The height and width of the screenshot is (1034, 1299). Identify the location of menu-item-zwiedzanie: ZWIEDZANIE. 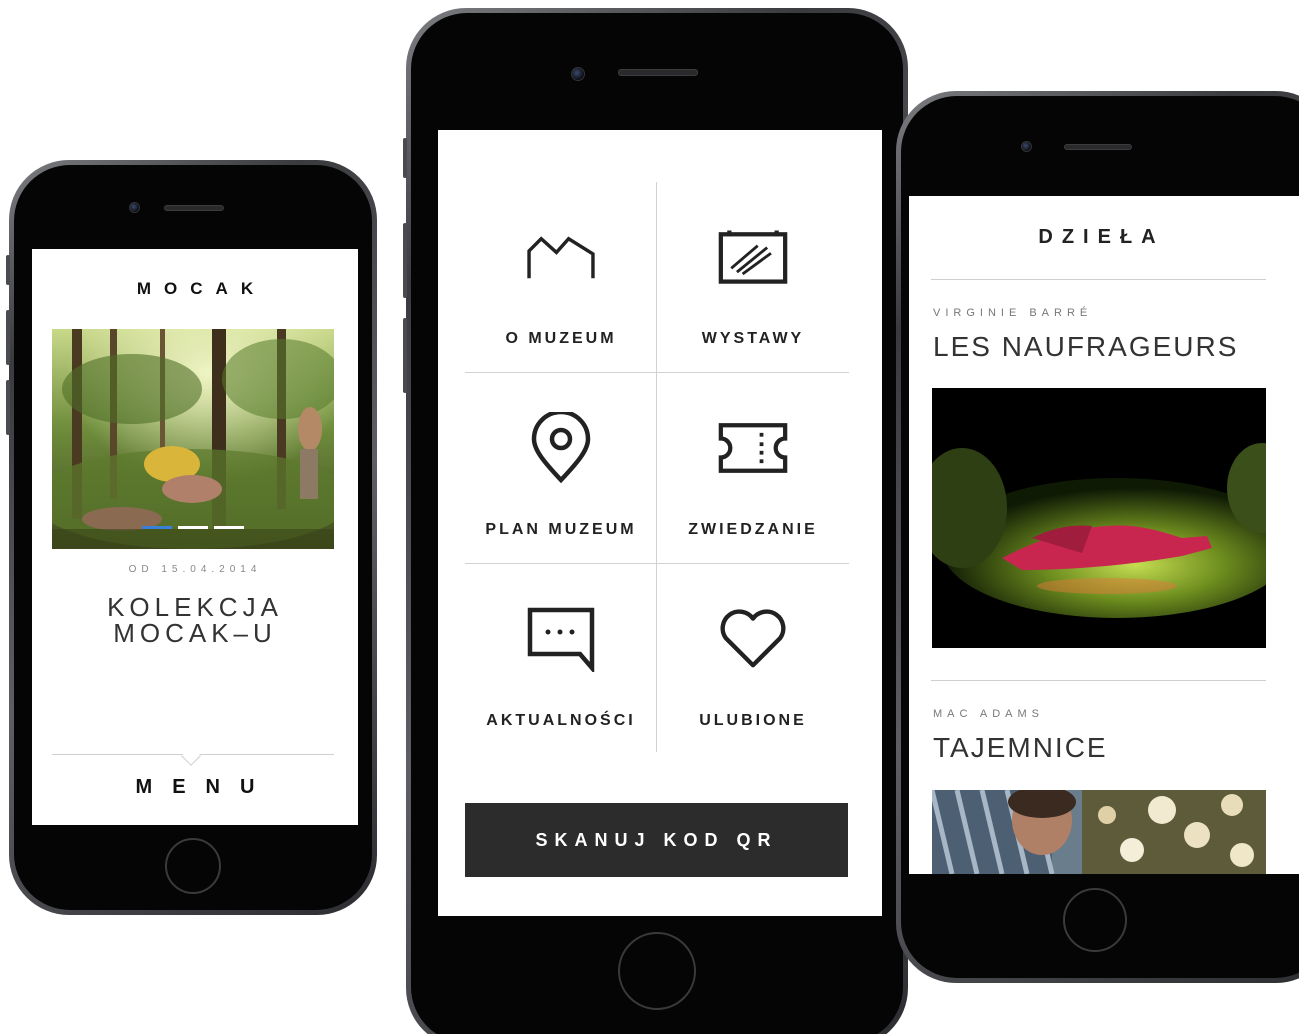
(753, 468).